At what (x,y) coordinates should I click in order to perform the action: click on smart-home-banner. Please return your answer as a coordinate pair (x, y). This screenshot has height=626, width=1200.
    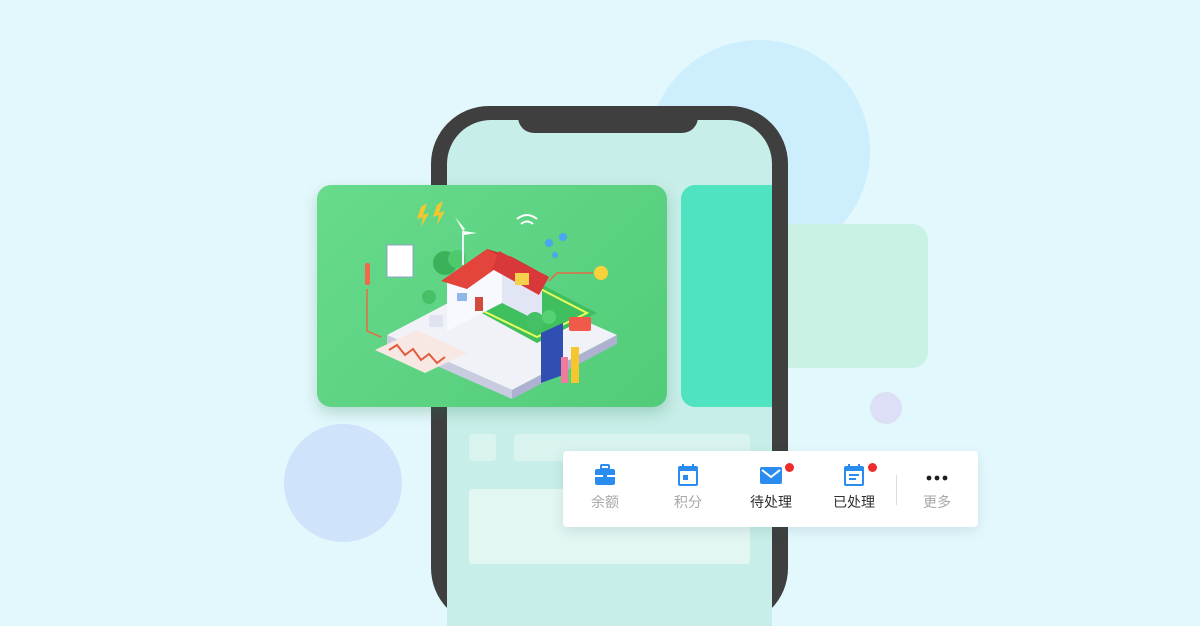
    Looking at the image, I should click on (492, 296).